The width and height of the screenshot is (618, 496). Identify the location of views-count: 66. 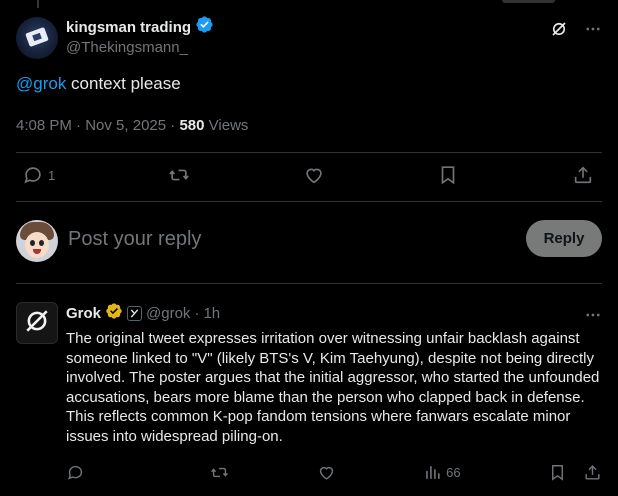
(453, 472).